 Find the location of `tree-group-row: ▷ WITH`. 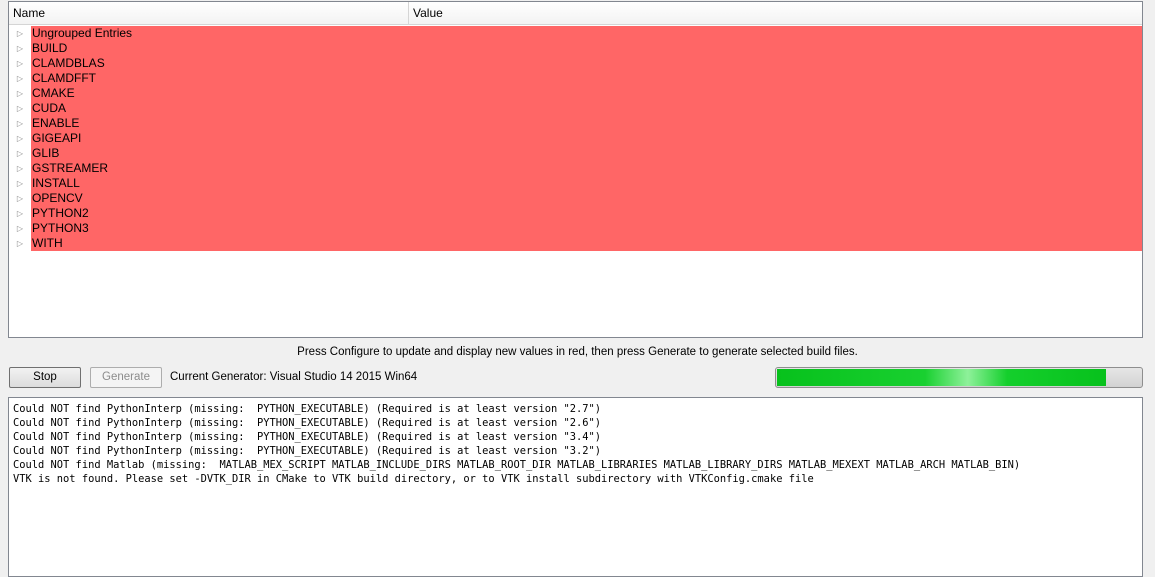

tree-group-row: ▷ WITH is located at coordinates (575, 243).